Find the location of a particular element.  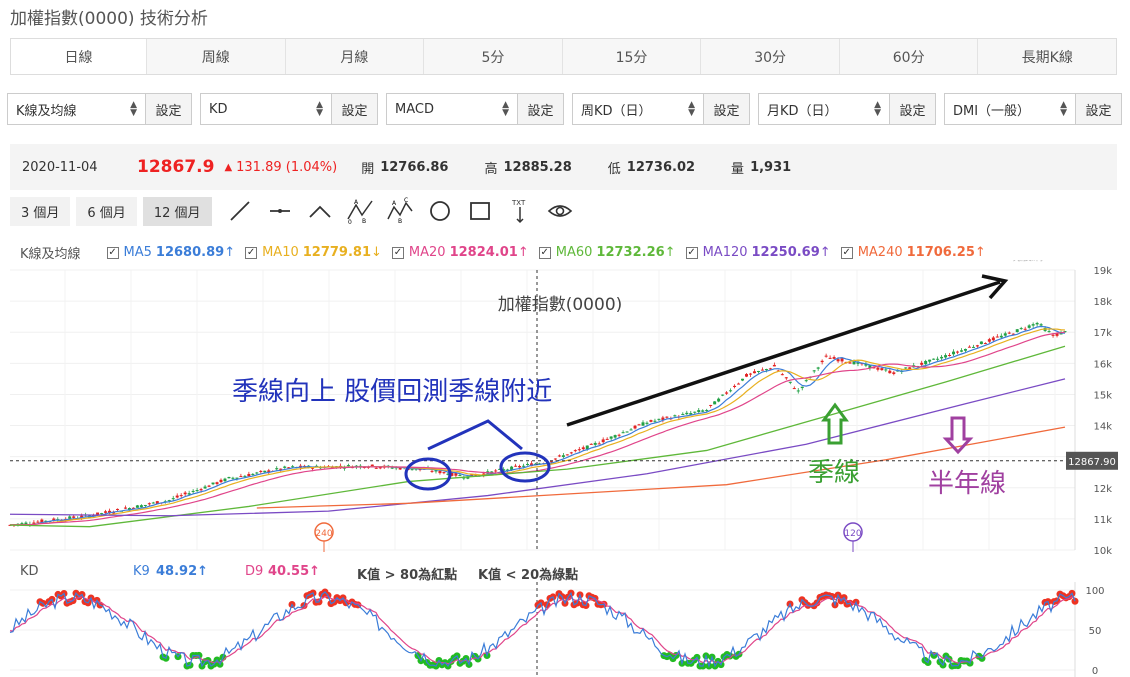

y-tick-label: 11k is located at coordinates (1102, 520).